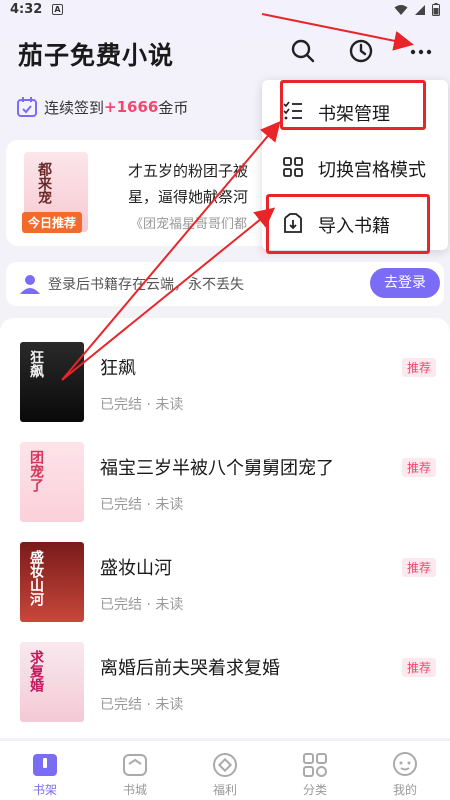 The height and width of the screenshot is (800, 450). Describe the element at coordinates (135, 765) in the screenshot. I see `bookstore-icon` at that location.